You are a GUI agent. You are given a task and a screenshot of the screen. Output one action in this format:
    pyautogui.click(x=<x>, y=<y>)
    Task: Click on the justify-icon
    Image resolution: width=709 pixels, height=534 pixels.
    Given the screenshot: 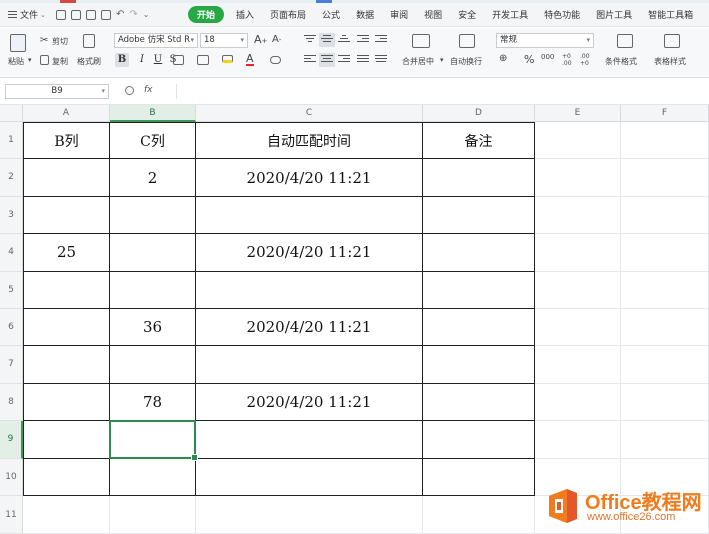 What is the action you would take?
    pyautogui.click(x=363, y=60)
    